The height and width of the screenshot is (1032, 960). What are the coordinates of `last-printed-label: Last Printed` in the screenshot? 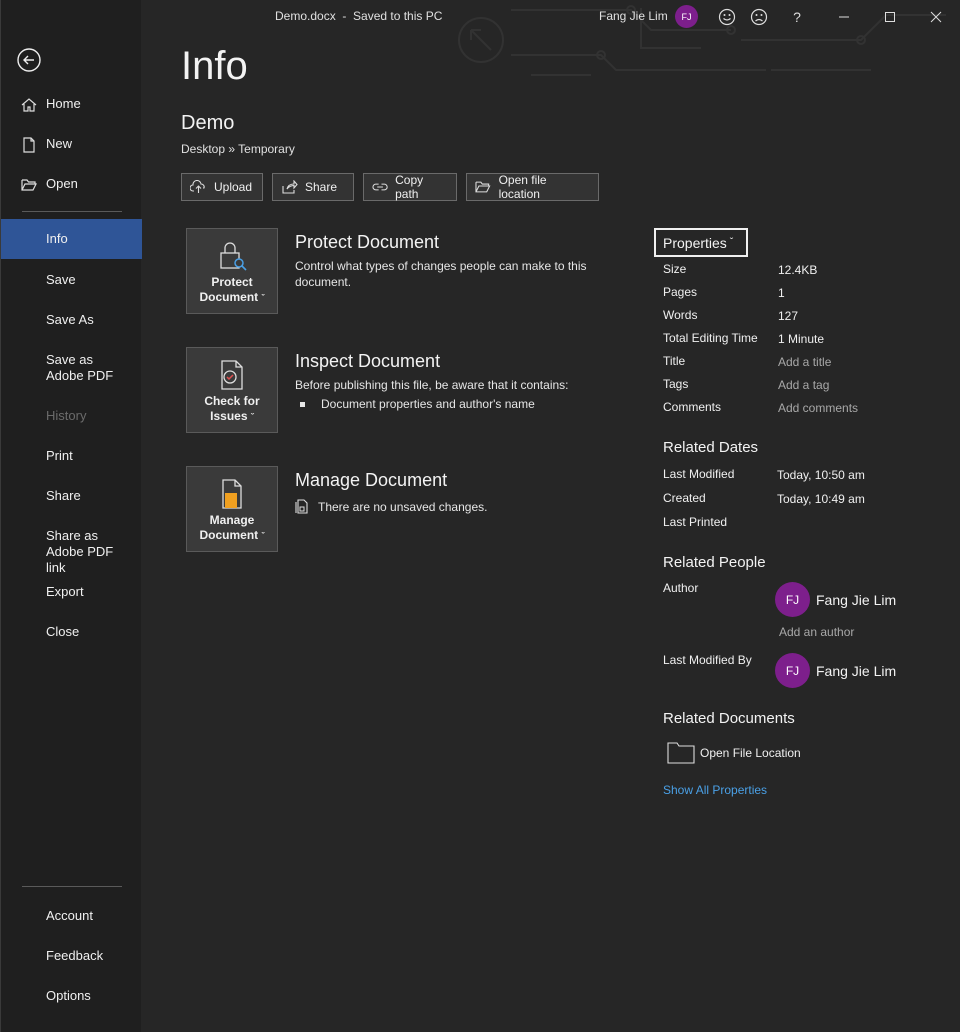 It's located at (695, 522).